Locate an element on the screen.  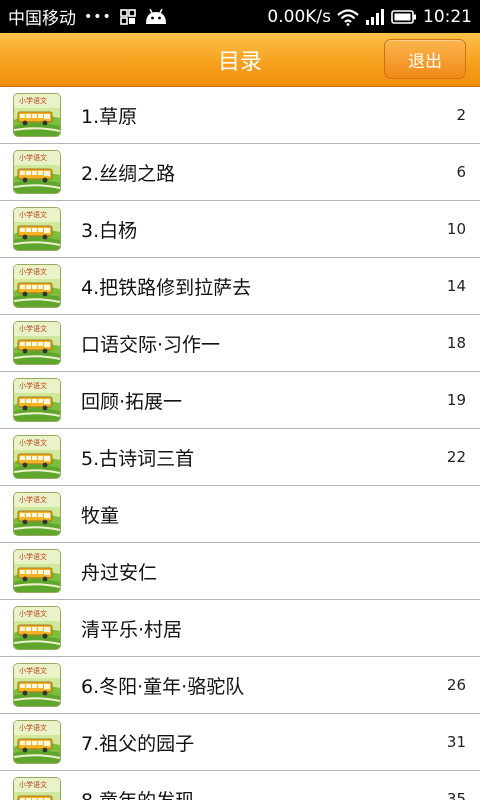
list-item: 小学语文 6.冬阳·童年·骆驼队 26 is located at coordinates (240, 685).